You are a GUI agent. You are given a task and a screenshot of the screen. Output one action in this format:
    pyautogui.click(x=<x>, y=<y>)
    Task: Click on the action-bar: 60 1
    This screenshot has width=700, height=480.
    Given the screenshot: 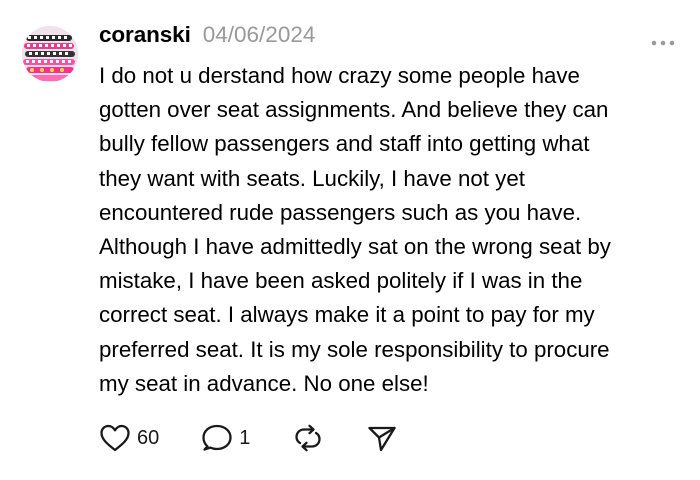 What is the action you would take?
    pyautogui.click(x=248, y=438)
    